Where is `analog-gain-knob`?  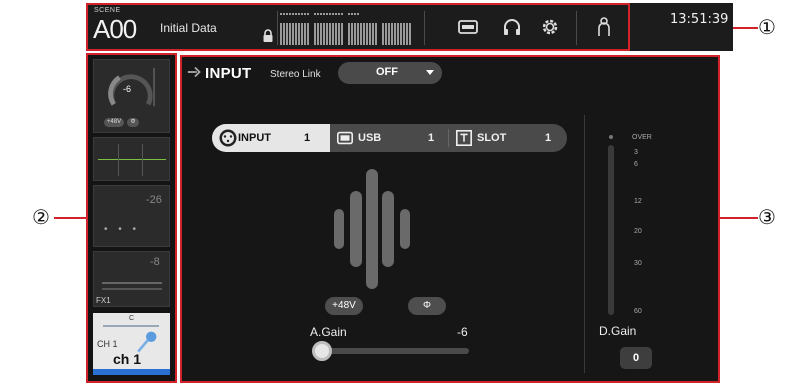 analog-gain-knob is located at coordinates (322, 351).